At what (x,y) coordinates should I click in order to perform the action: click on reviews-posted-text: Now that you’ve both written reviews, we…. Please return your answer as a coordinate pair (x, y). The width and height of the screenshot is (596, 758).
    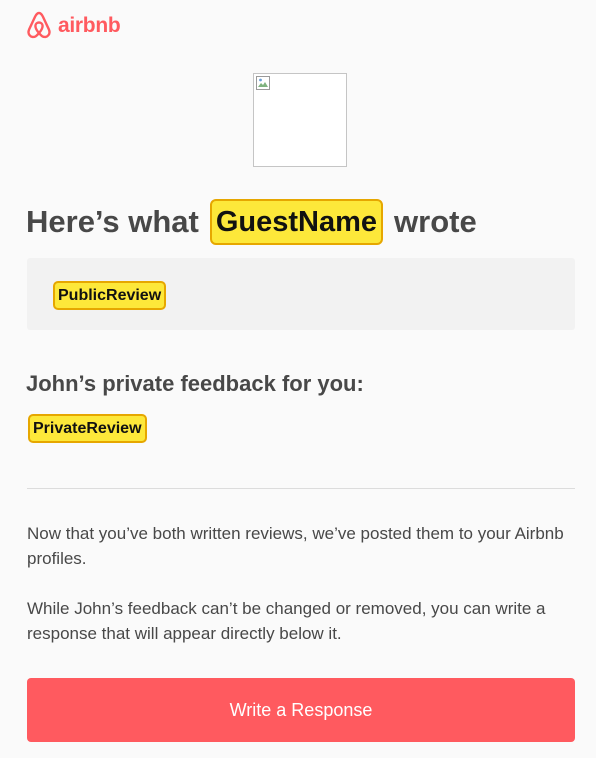
    Looking at the image, I should click on (295, 546).